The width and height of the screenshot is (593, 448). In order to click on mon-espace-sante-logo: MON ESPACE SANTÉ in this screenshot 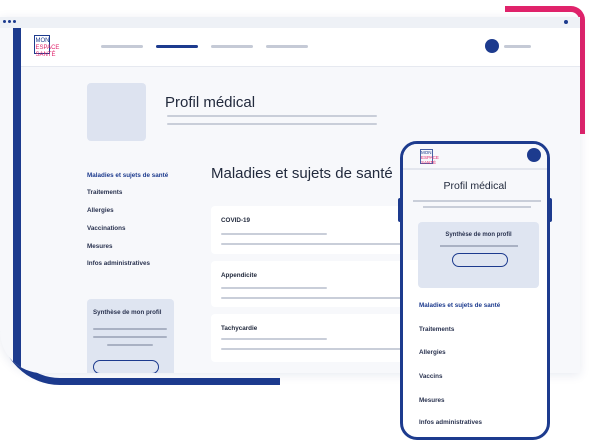, I will do `click(52, 49)`.